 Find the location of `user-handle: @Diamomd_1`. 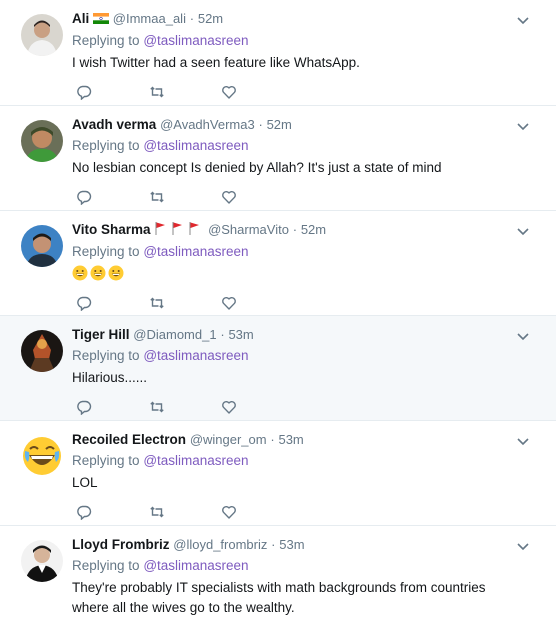

user-handle: @Diamomd_1 is located at coordinates (174, 334).